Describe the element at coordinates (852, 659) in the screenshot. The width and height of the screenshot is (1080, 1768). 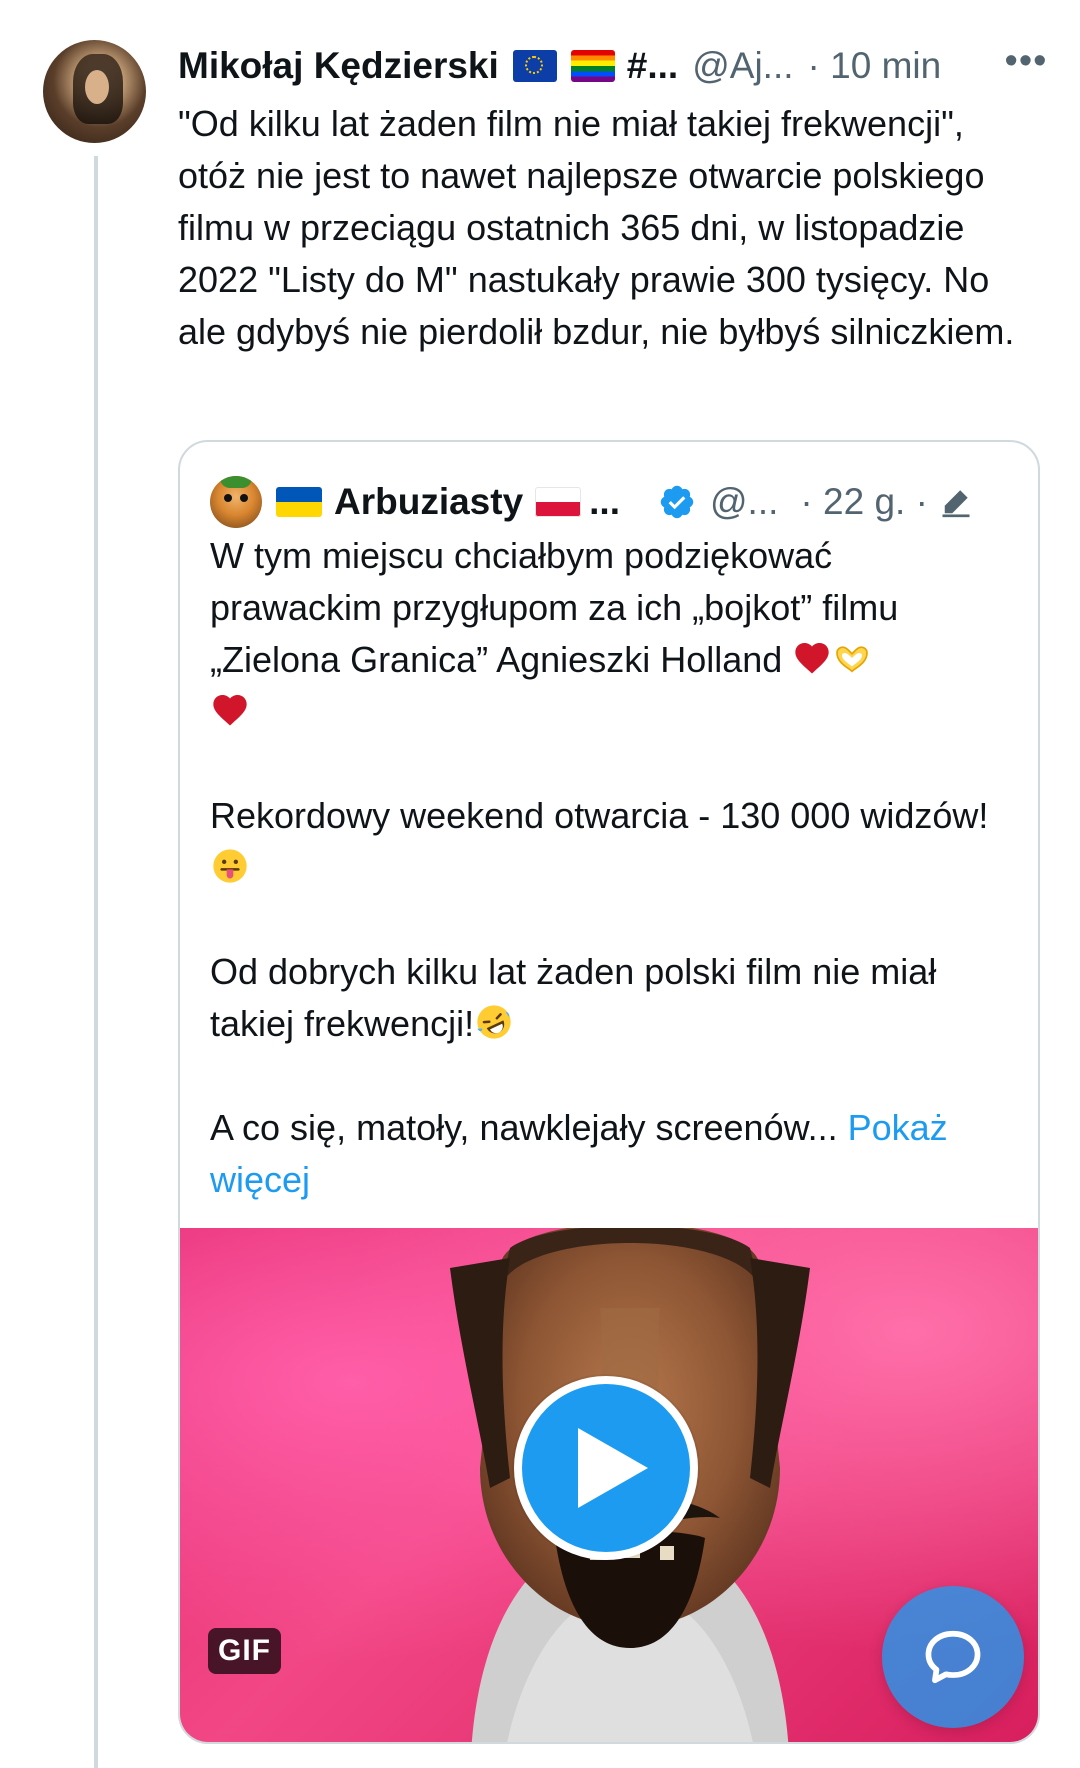
I see `heart-hands-icon` at that location.